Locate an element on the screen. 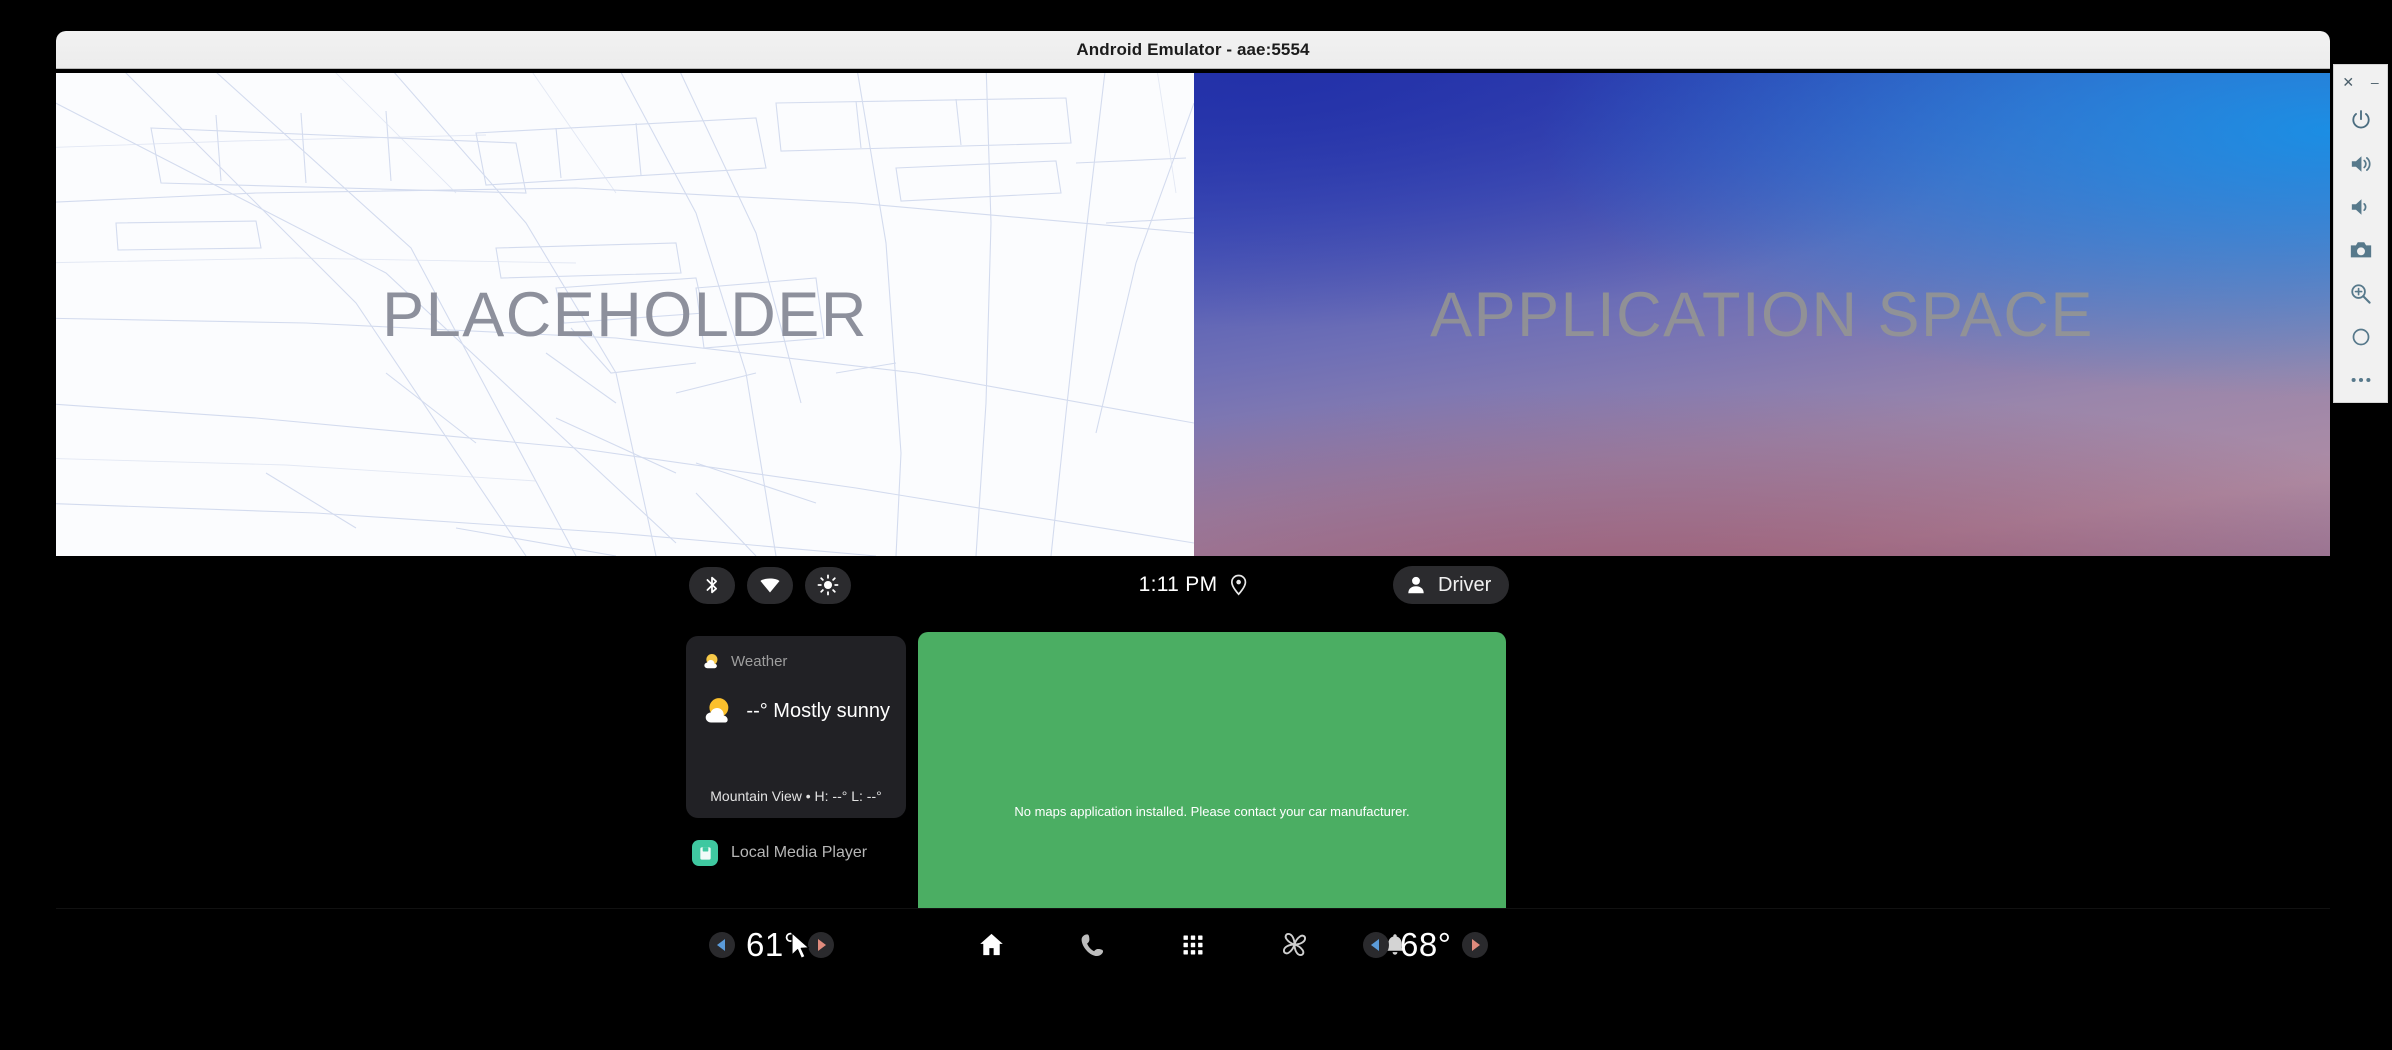 The width and height of the screenshot is (2392, 1050). weather-location-line: Mountain View • H: --° L: --° is located at coordinates (796, 796).